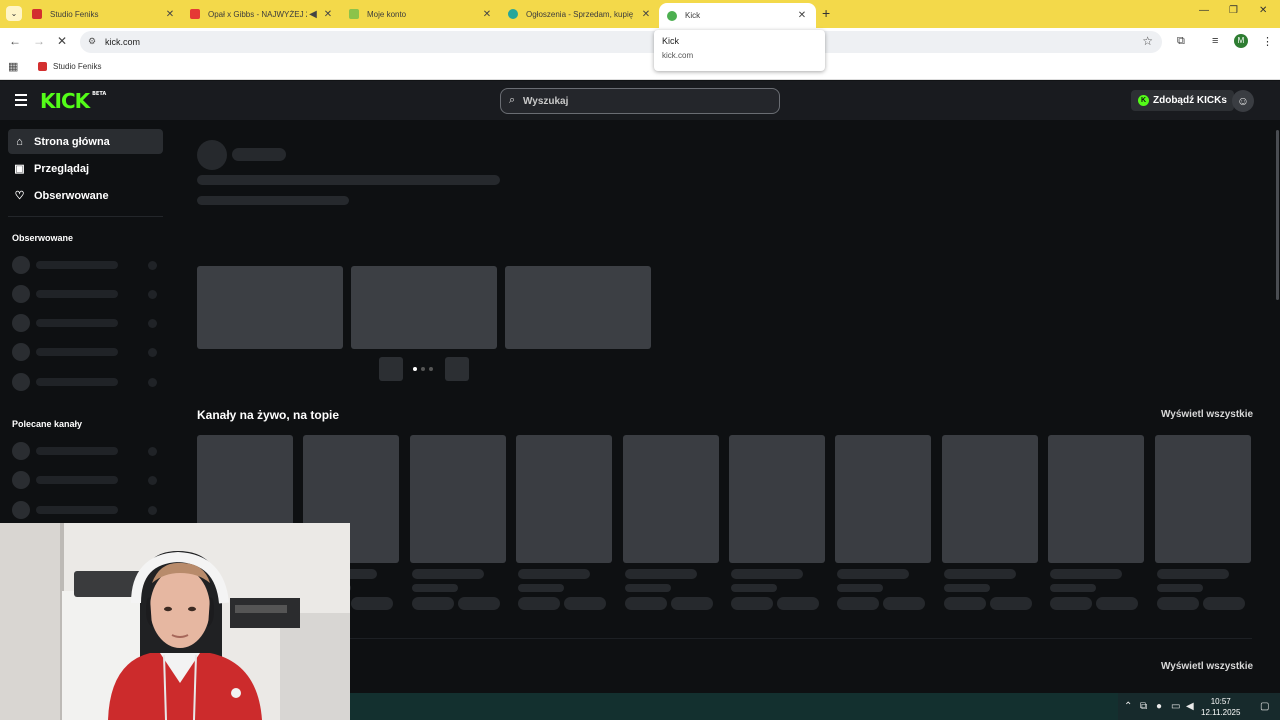  What do you see at coordinates (1175, 706) in the screenshot?
I see `network-icon: ▭` at bounding box center [1175, 706].